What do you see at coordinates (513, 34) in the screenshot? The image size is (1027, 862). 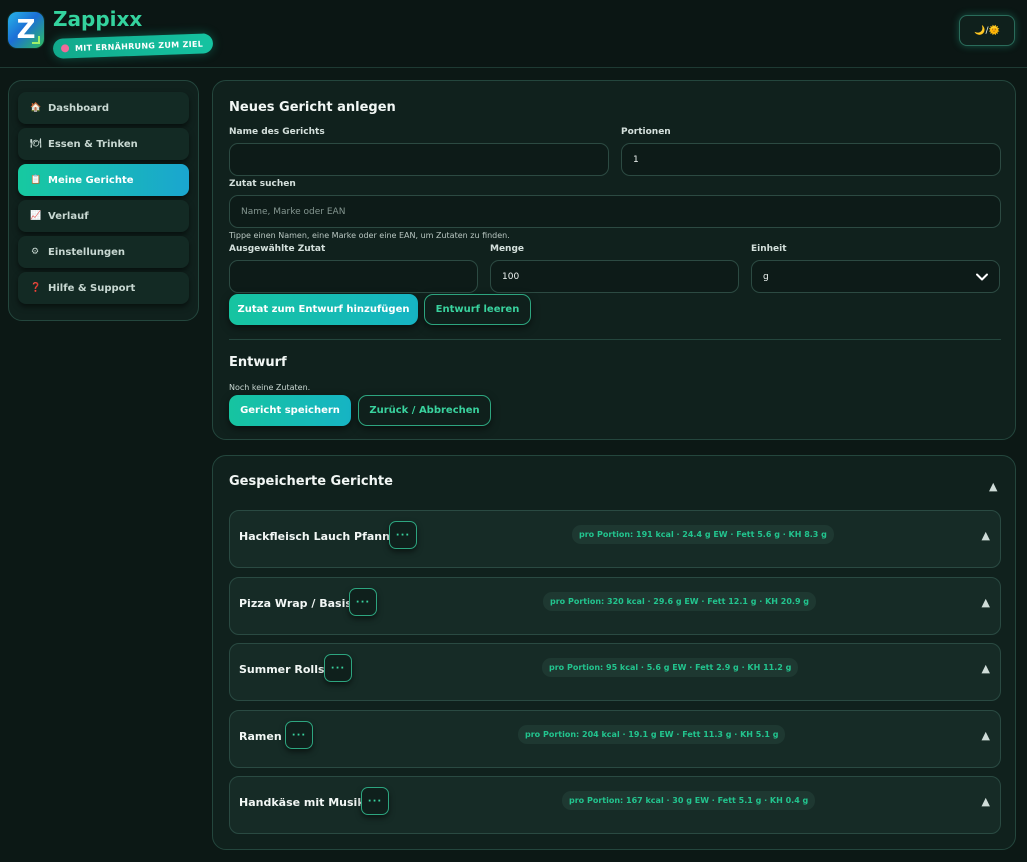 I see `app-header: Z Zappixx MIT ERNÄHRUNG ZUM ZIEL 🌙/🌞` at bounding box center [513, 34].